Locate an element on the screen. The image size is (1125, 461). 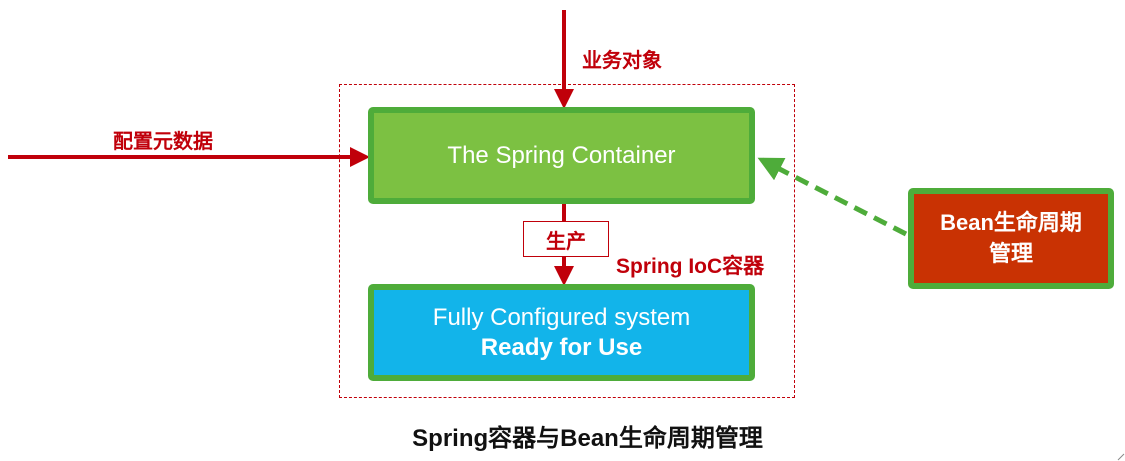
ioc-container-label: Spring IoC容器 is located at coordinates (690, 266).